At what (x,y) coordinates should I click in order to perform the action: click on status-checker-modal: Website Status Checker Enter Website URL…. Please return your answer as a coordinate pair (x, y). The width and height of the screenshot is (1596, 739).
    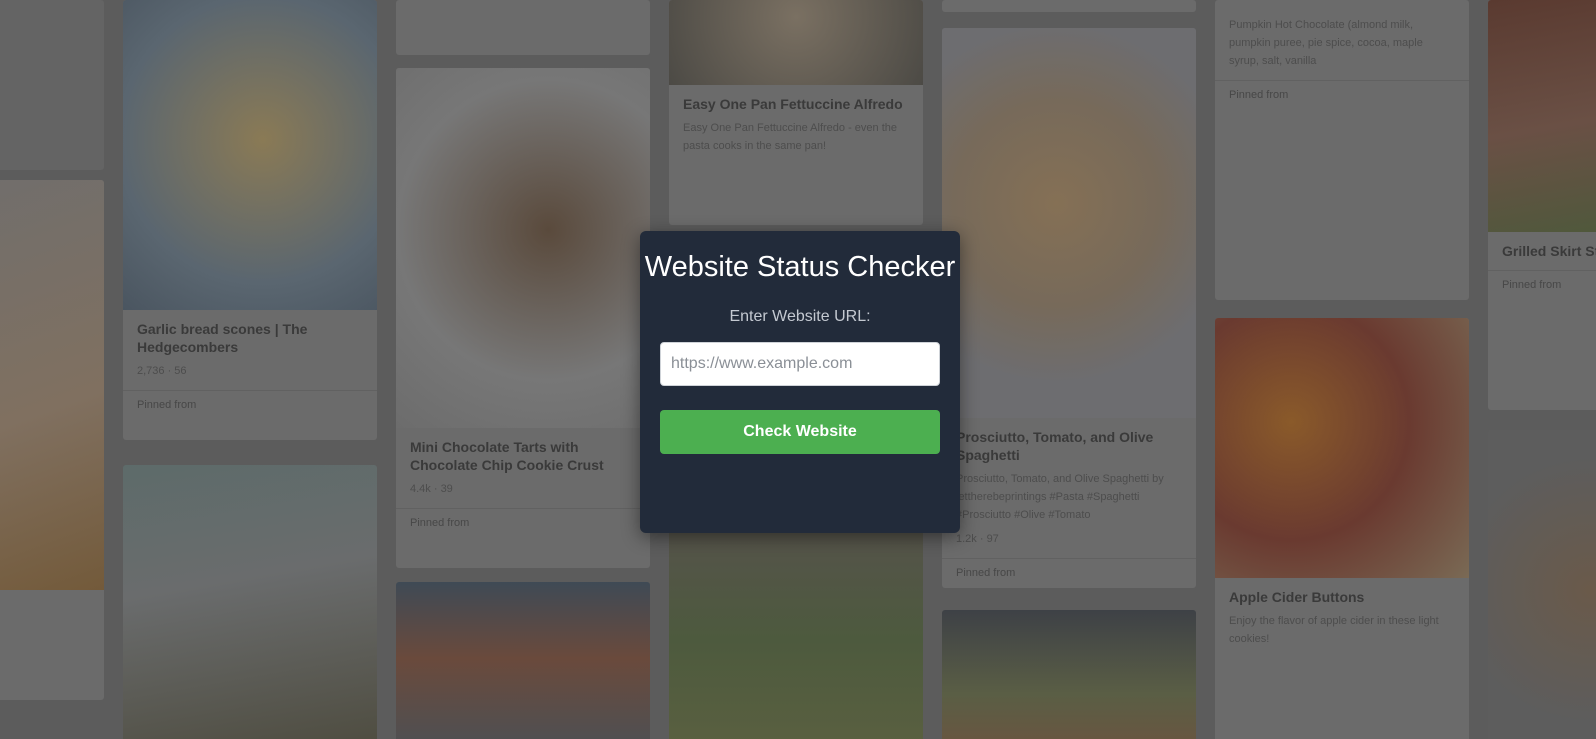
    Looking at the image, I should click on (800, 382).